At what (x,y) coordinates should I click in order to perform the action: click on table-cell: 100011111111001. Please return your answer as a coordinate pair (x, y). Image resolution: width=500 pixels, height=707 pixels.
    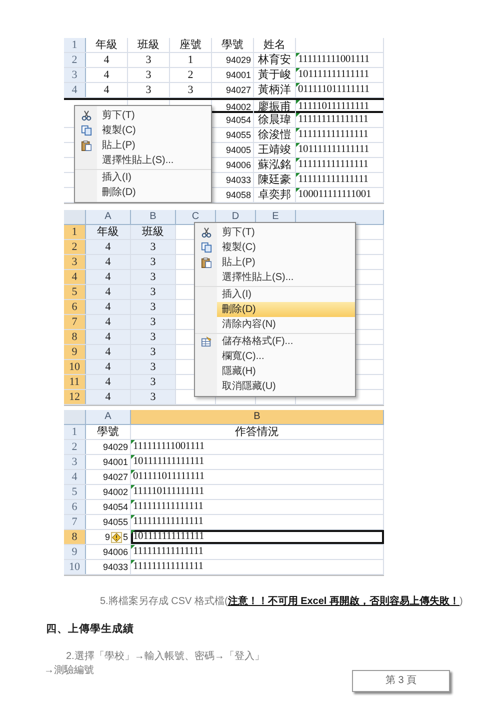
    Looking at the image, I should click on (340, 195).